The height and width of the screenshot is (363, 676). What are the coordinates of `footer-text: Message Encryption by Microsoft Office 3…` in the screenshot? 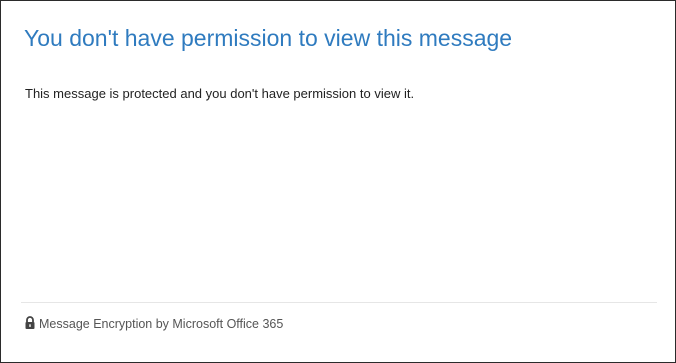 It's located at (161, 324).